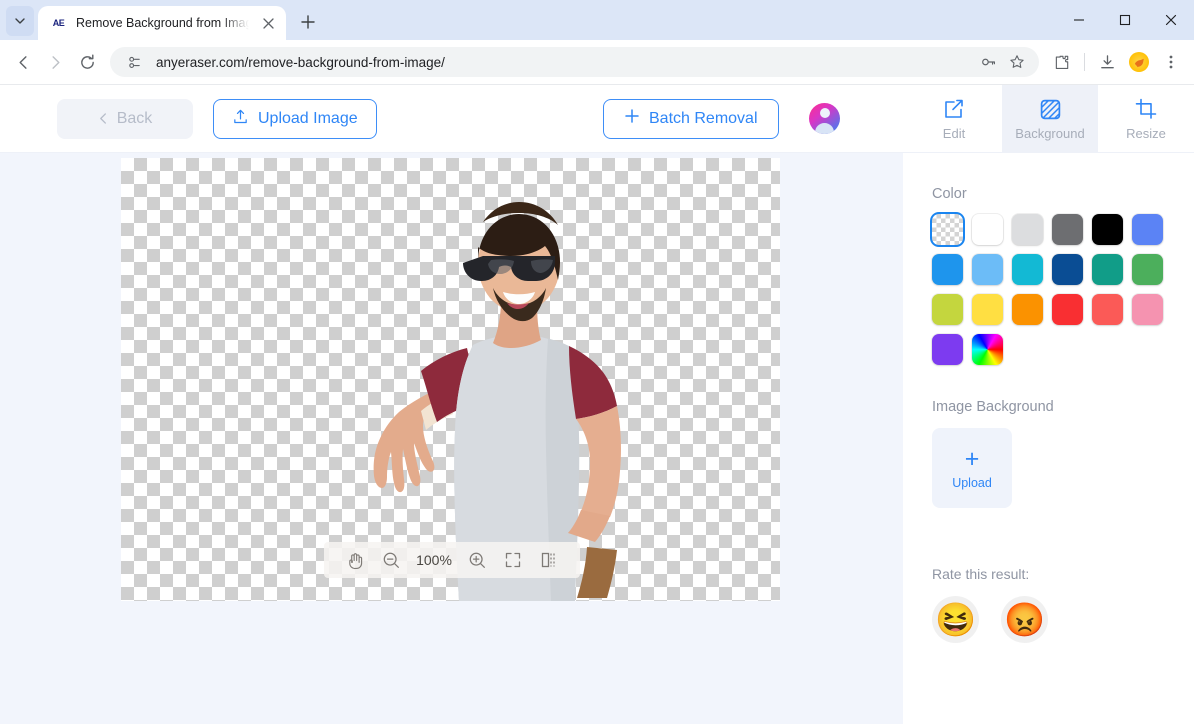 Image resolution: width=1194 pixels, height=724 pixels. I want to click on close-window-icon, so click(1171, 20).